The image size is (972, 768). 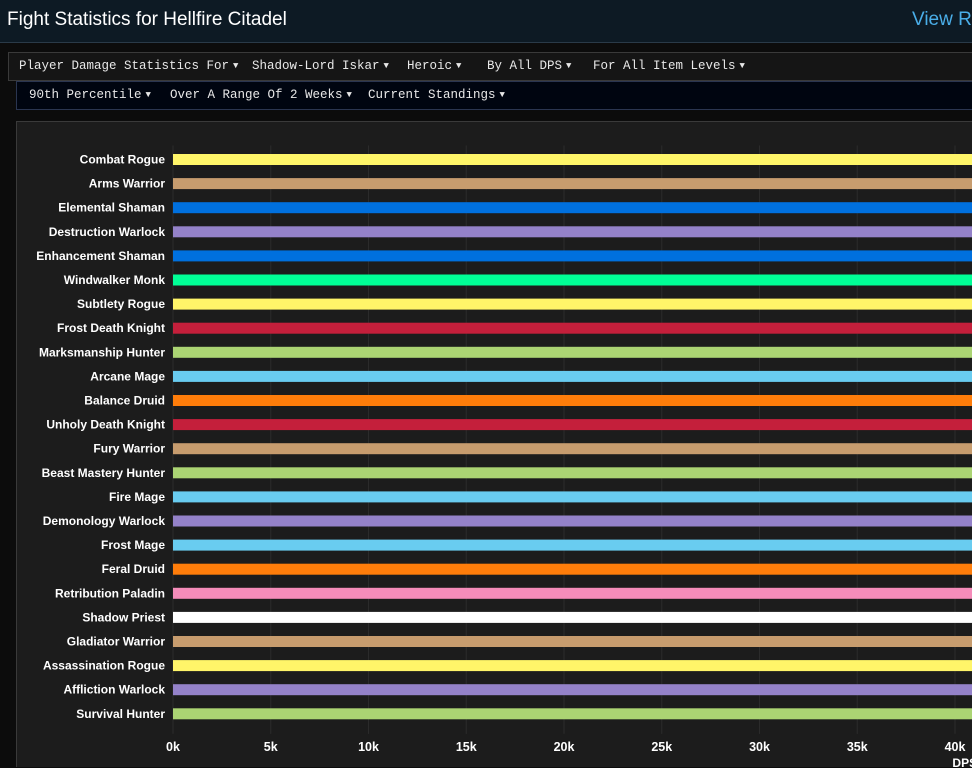 What do you see at coordinates (572, 328) in the screenshot?
I see `bar-frost-death-knight` at bounding box center [572, 328].